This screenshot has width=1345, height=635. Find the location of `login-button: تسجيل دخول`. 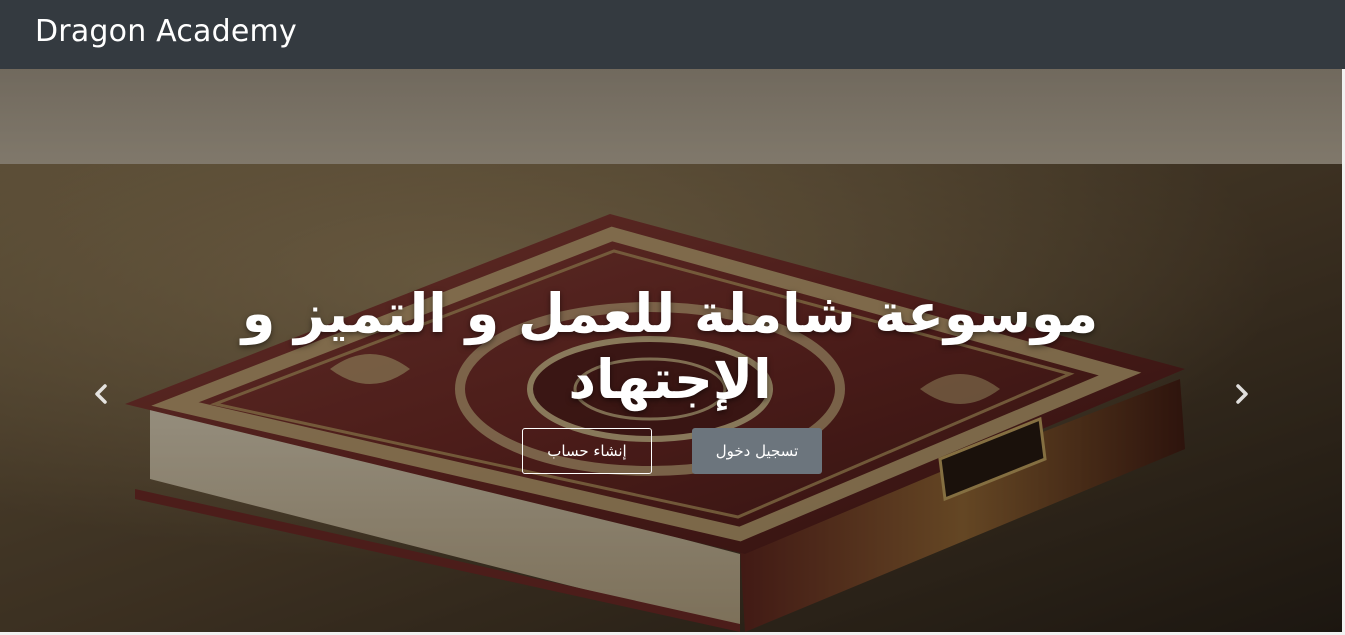

login-button: تسجيل دخول is located at coordinates (757, 451).